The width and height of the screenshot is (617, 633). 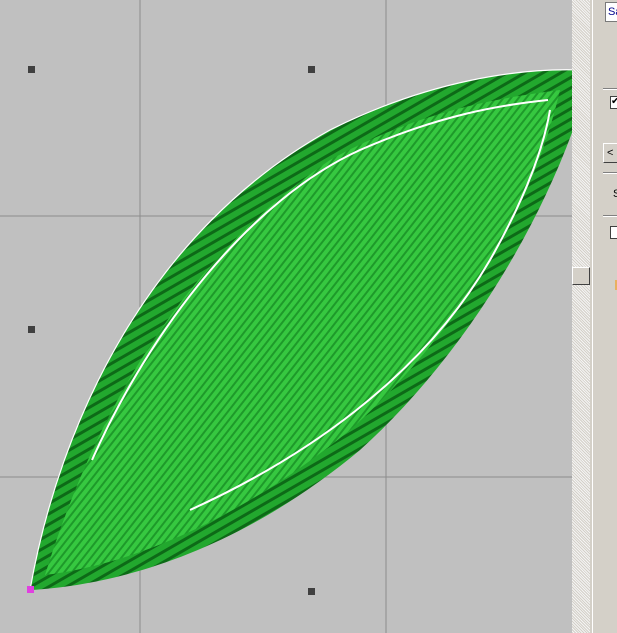 What do you see at coordinates (604, 316) in the screenshot?
I see `properties-panel: Sa ✔ < S` at bounding box center [604, 316].